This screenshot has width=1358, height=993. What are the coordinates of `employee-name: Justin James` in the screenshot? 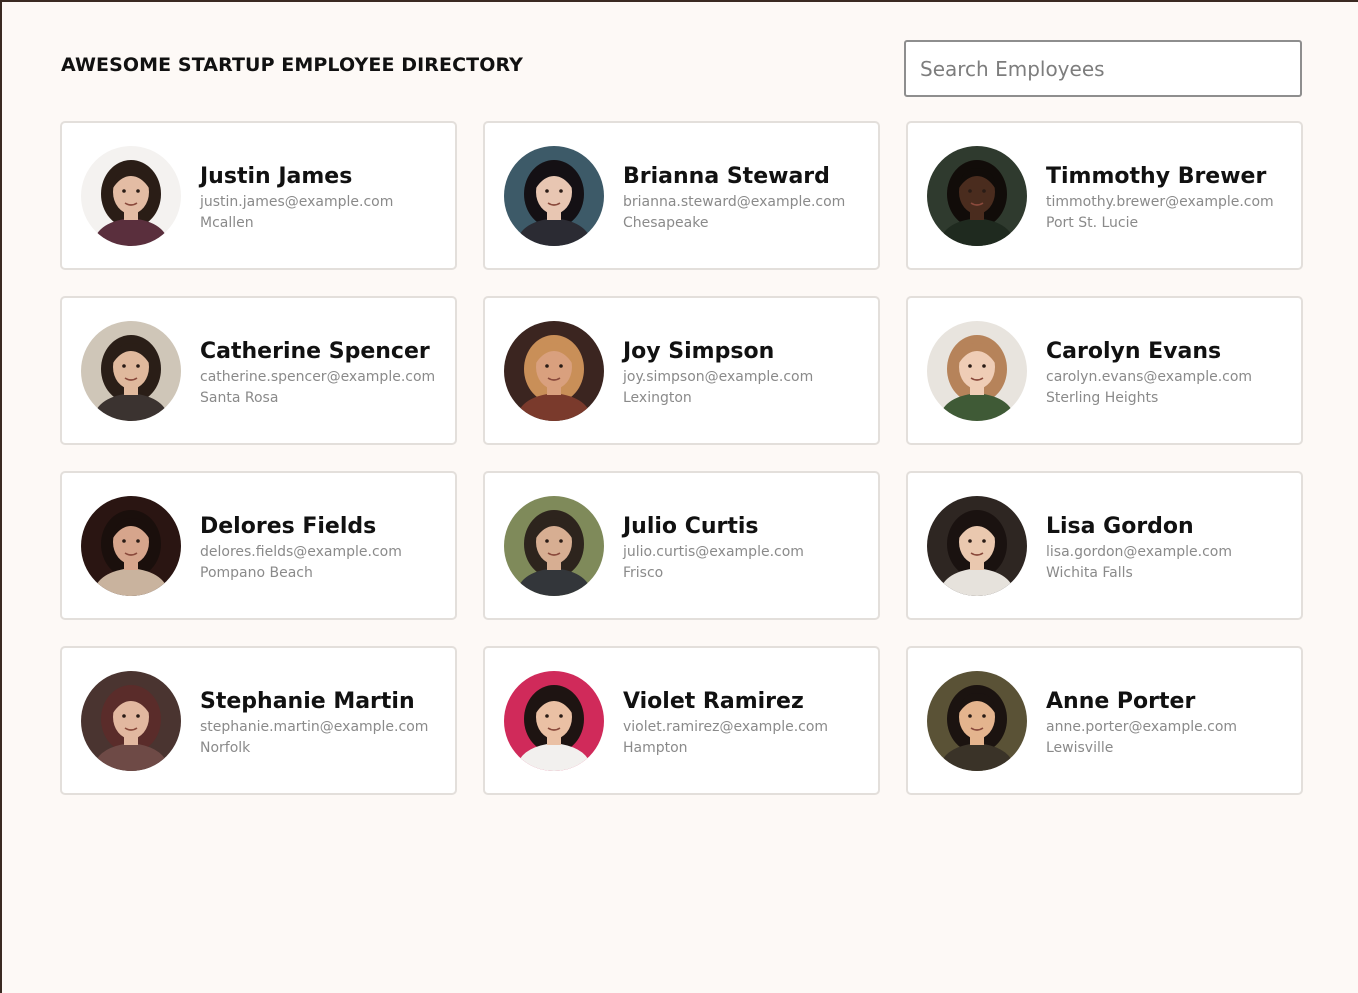 It's located at (276, 176).